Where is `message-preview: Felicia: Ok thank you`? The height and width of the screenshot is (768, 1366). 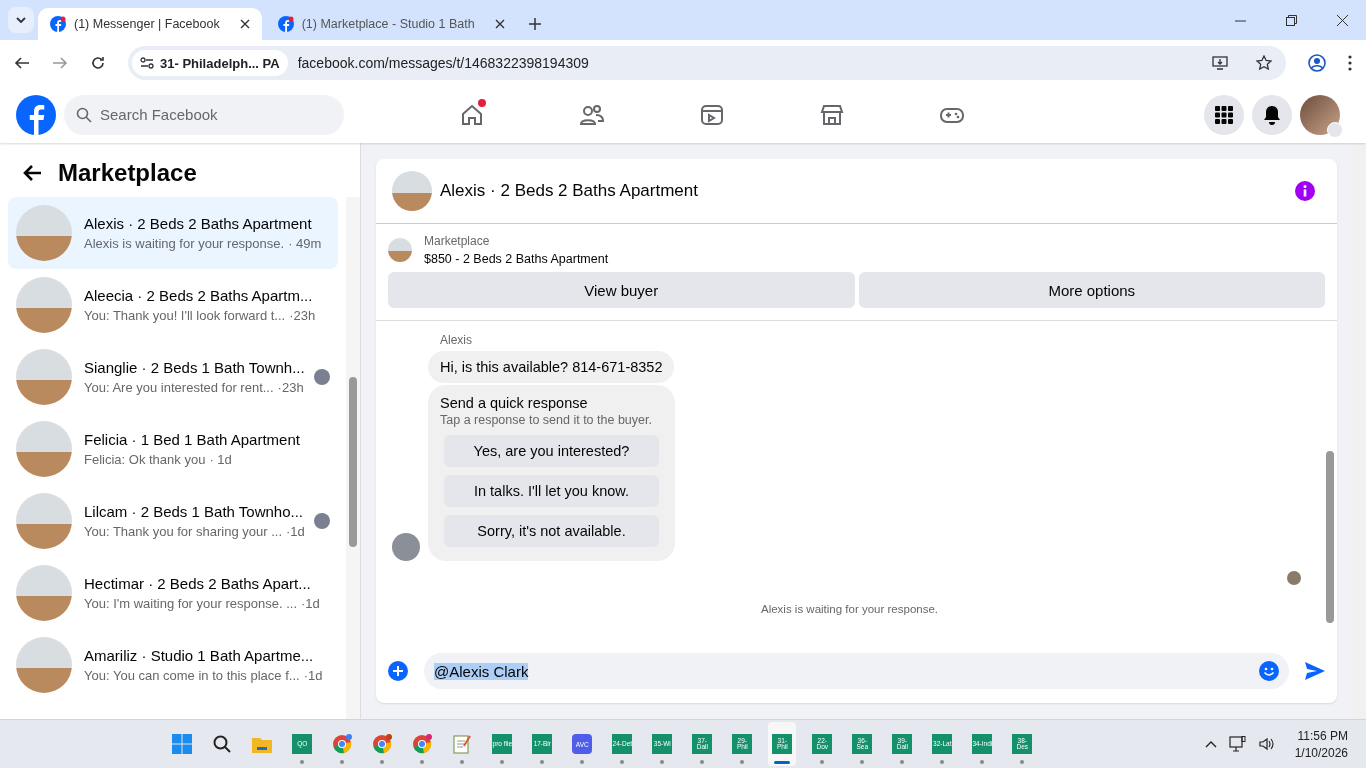 message-preview: Felicia: Ok thank you is located at coordinates (145, 459).